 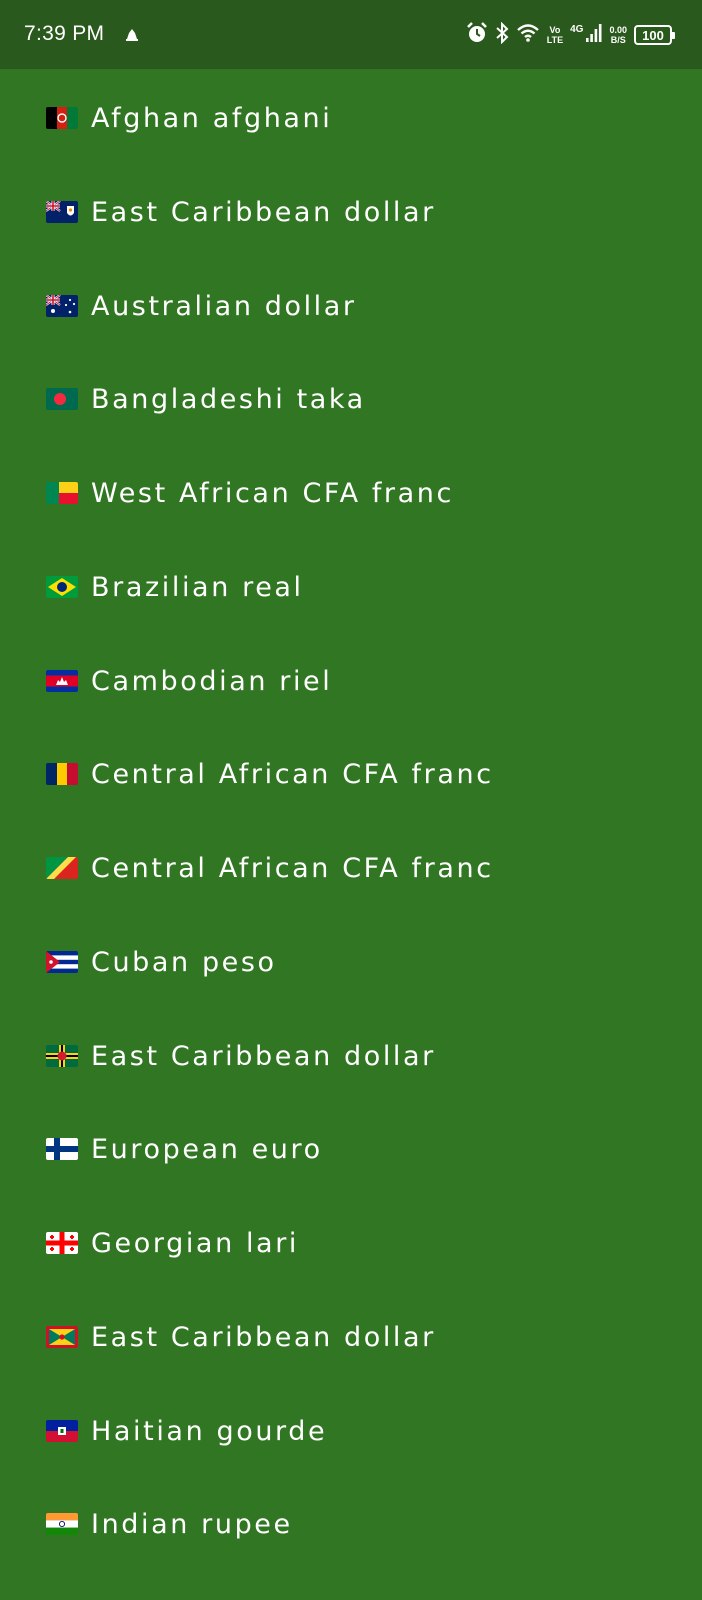 What do you see at coordinates (132, 34) in the screenshot?
I see `notification-icon` at bounding box center [132, 34].